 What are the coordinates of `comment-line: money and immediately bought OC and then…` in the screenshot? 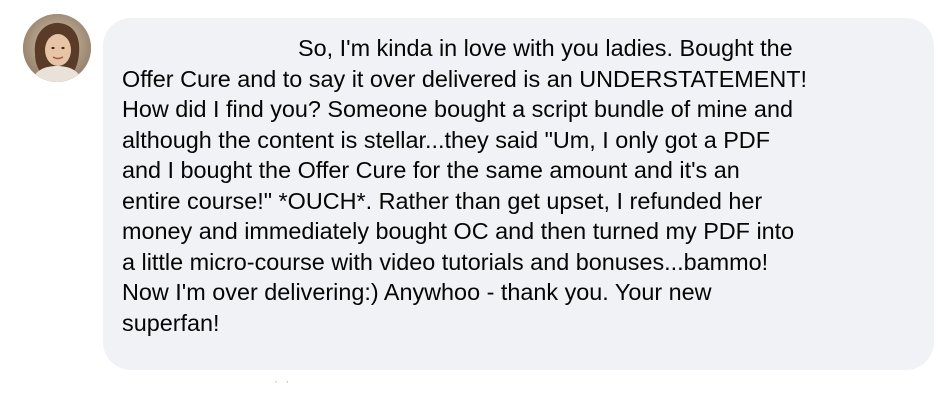 It's located at (458, 231).